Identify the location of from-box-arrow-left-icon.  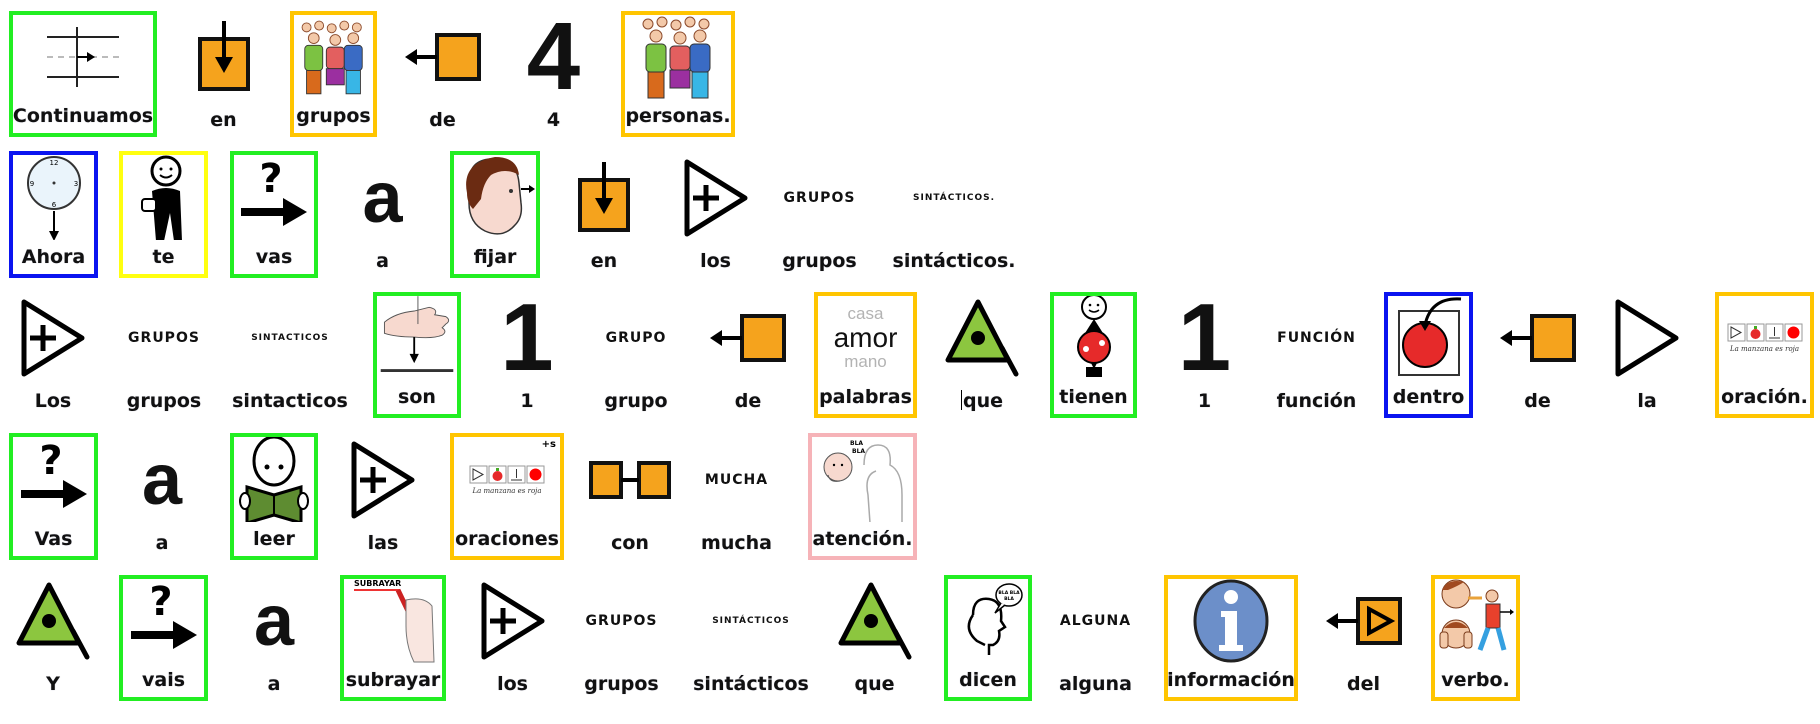
(1537, 338).